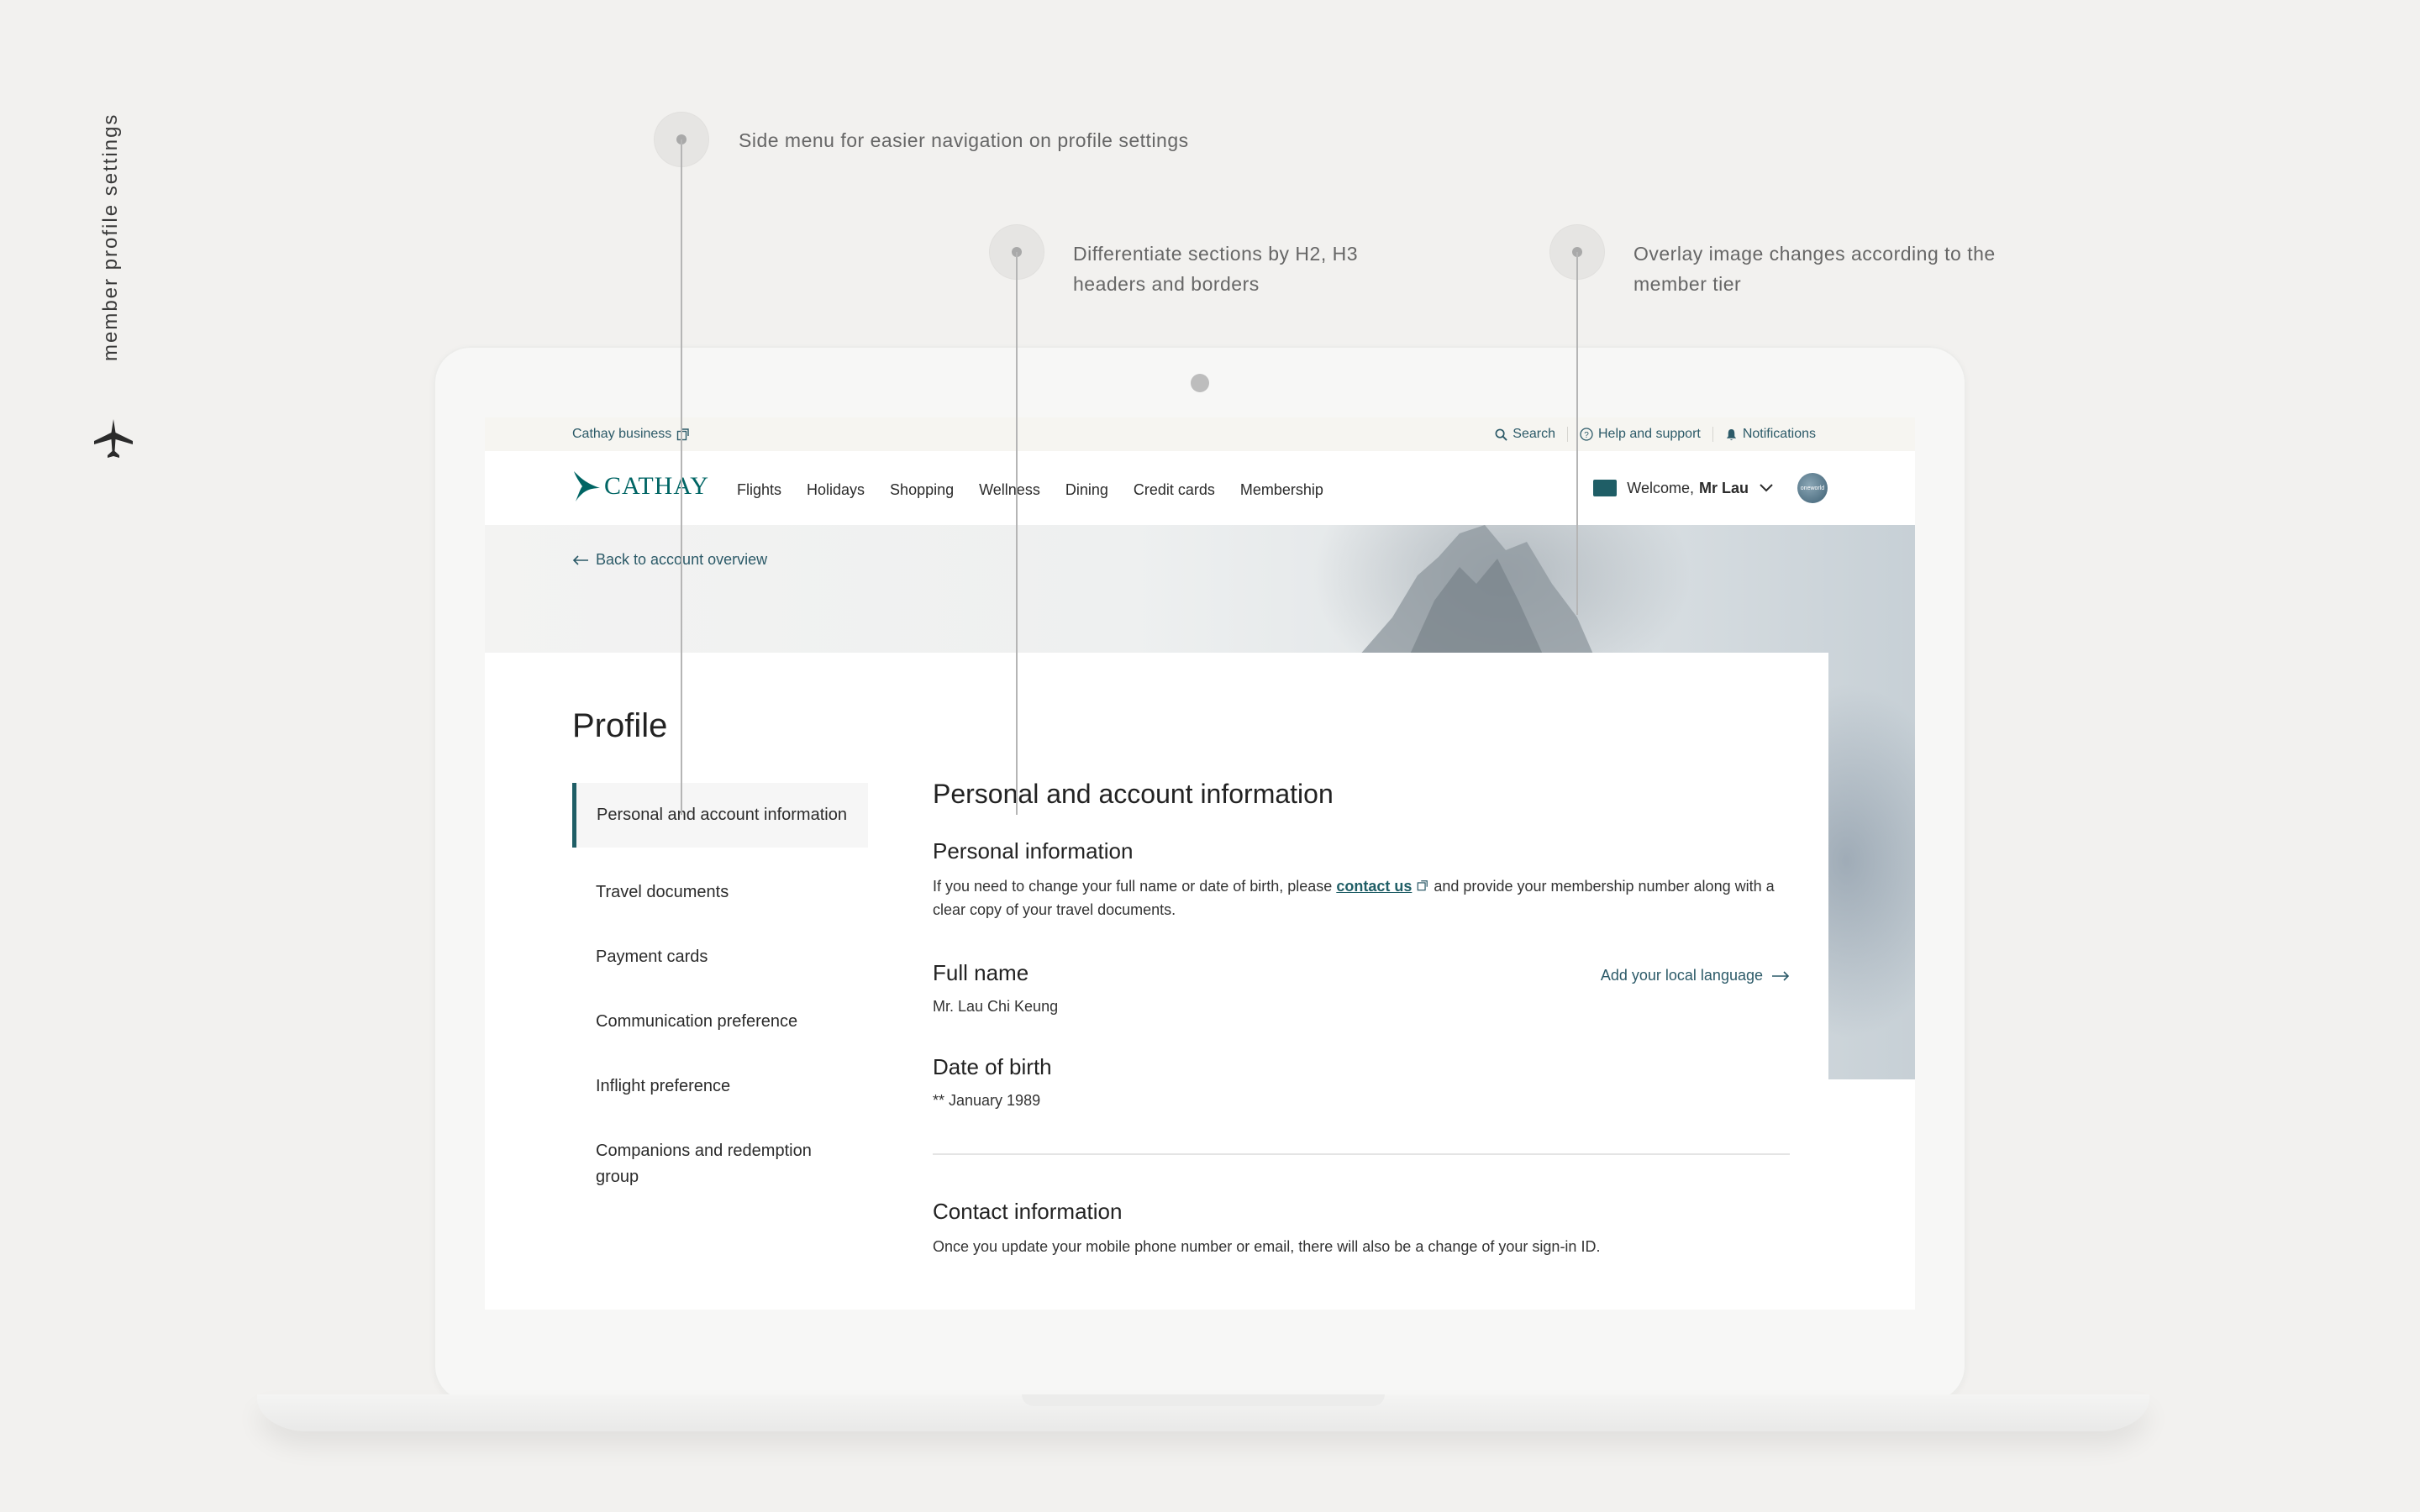 The image size is (2420, 1512). I want to click on laptop-notch, so click(1203, 1400).